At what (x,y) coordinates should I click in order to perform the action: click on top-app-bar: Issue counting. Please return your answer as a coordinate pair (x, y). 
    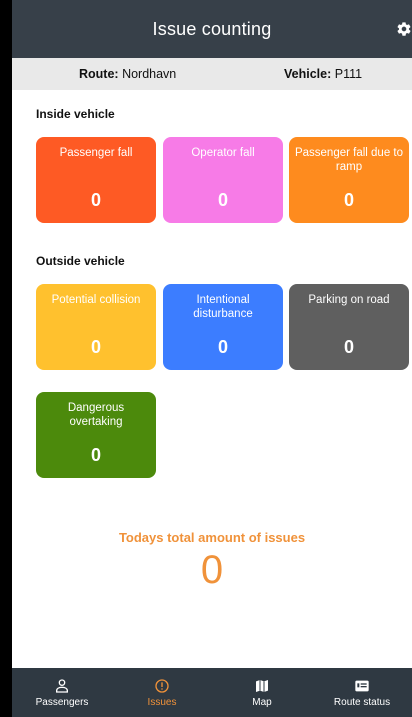
    Looking at the image, I should click on (212, 29).